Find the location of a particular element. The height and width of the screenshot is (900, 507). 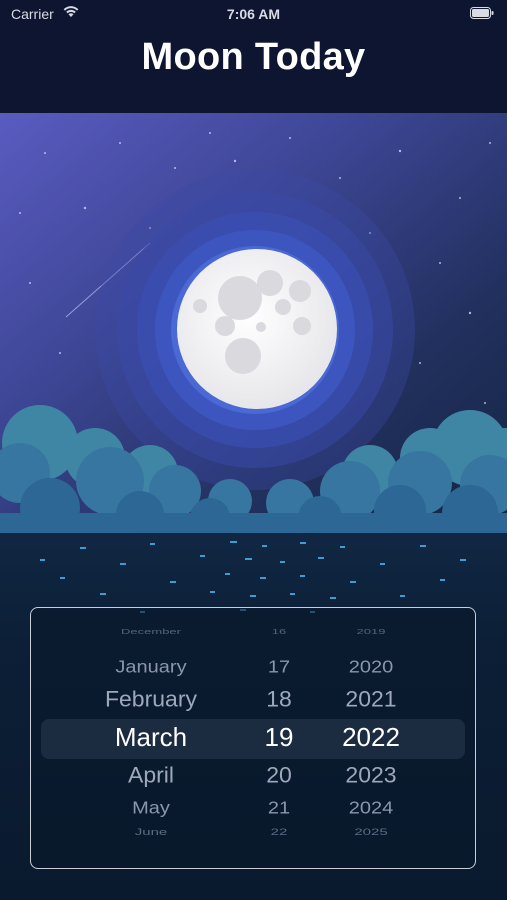

picker-day-option: 21 is located at coordinates (279, 808).